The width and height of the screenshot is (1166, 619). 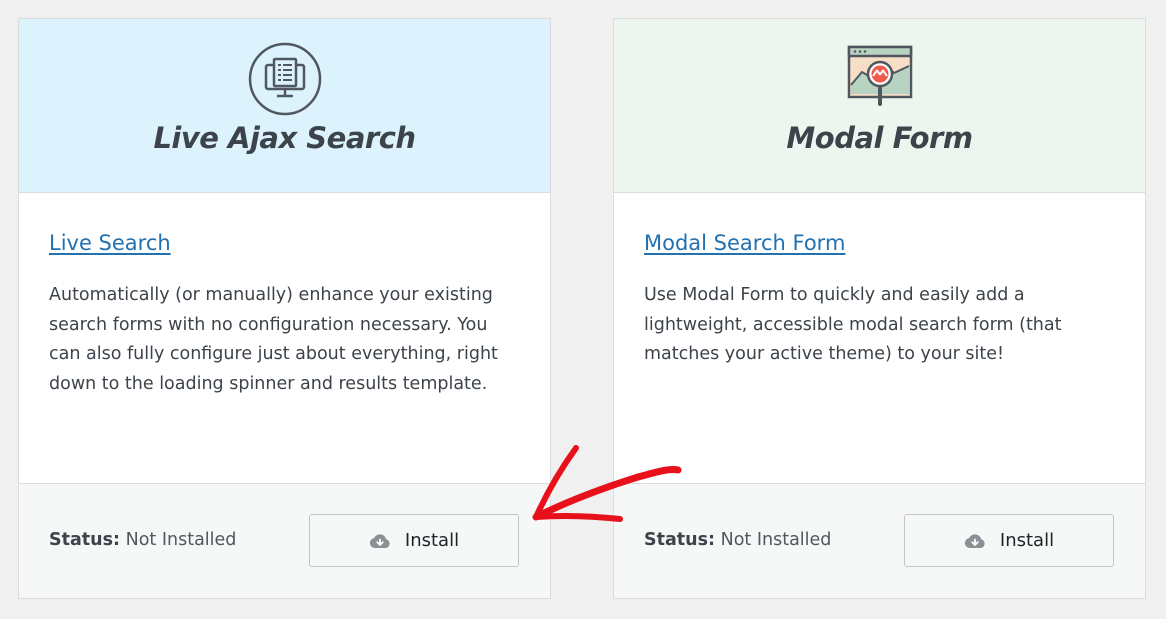 What do you see at coordinates (110, 243) in the screenshot?
I see `addon-link-live-search: Live Search` at bounding box center [110, 243].